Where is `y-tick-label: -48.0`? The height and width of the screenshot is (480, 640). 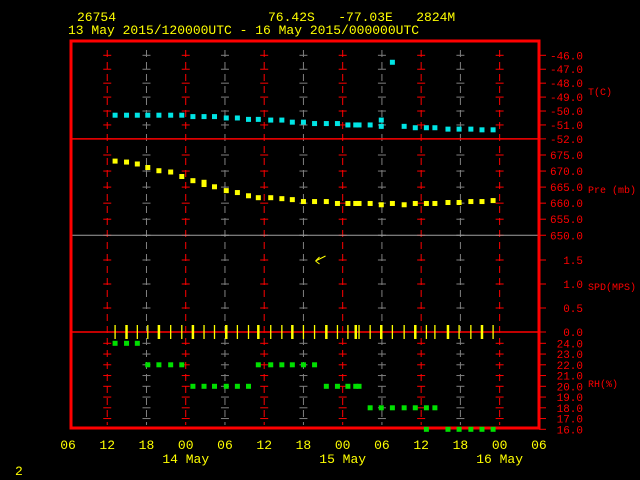
y-tick-label: -48.0 is located at coordinates (566, 85).